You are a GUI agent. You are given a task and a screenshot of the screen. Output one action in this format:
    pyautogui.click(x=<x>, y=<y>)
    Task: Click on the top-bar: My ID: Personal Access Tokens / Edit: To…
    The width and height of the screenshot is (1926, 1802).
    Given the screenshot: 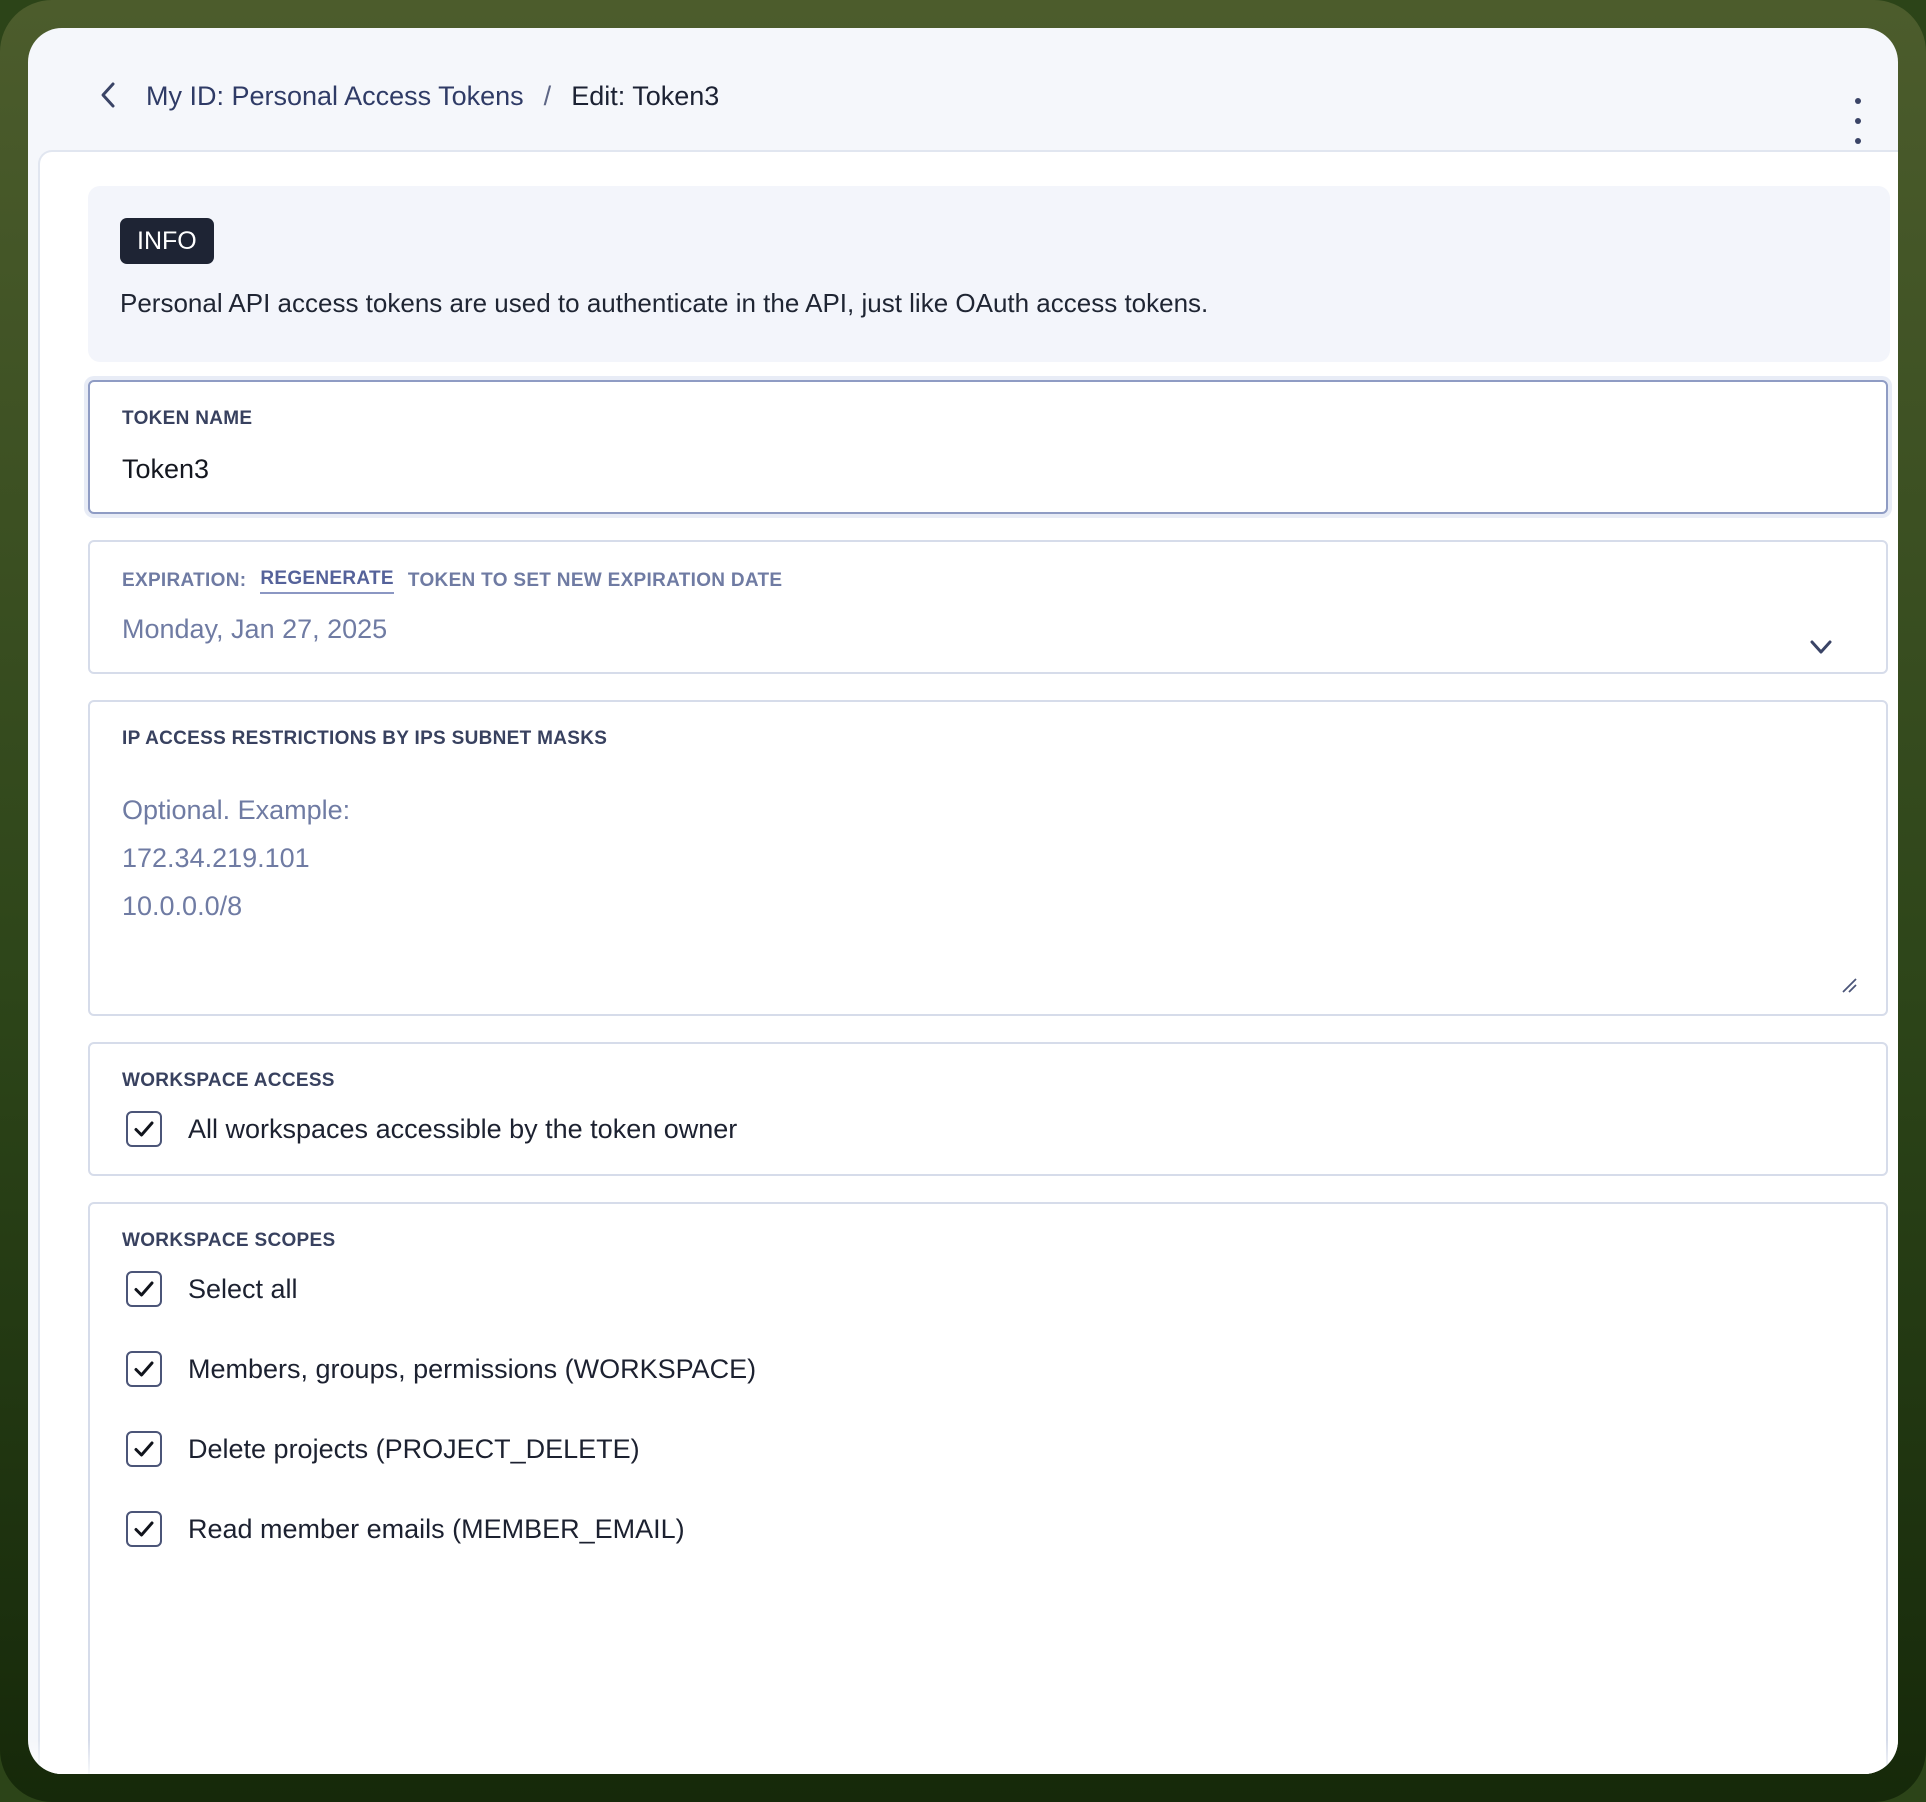 What is the action you would take?
    pyautogui.click(x=963, y=88)
    